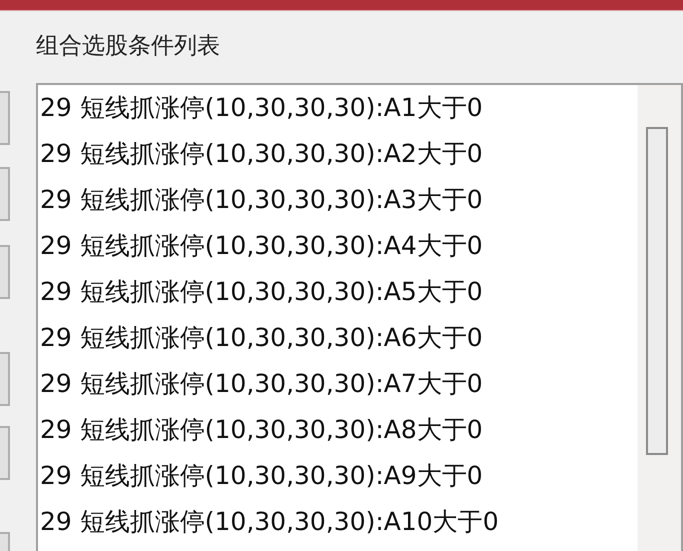 This screenshot has height=551, width=683. I want to click on condition-item: 29 短线抓涨停(10,30,30,30):A8大于0, so click(338, 430).